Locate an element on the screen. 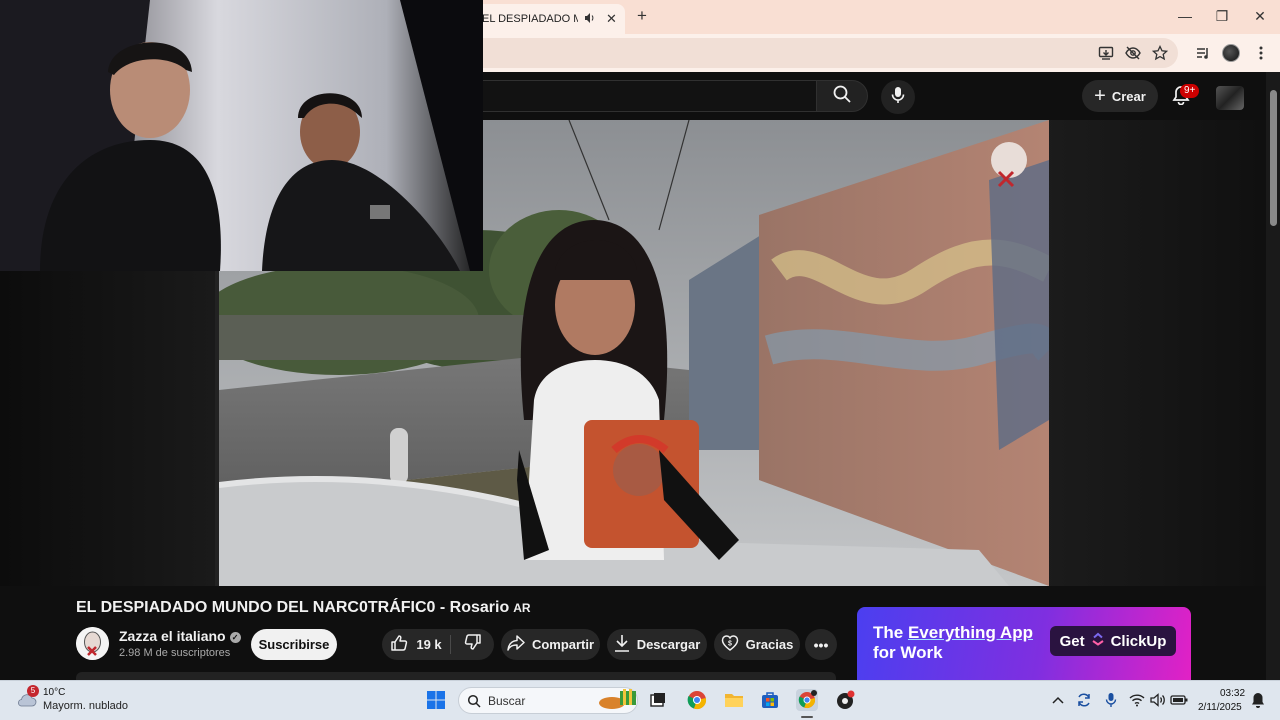 Image resolution: width=1280 pixels, height=720 pixels. search-highlight-icon is located at coordinates (618, 699).